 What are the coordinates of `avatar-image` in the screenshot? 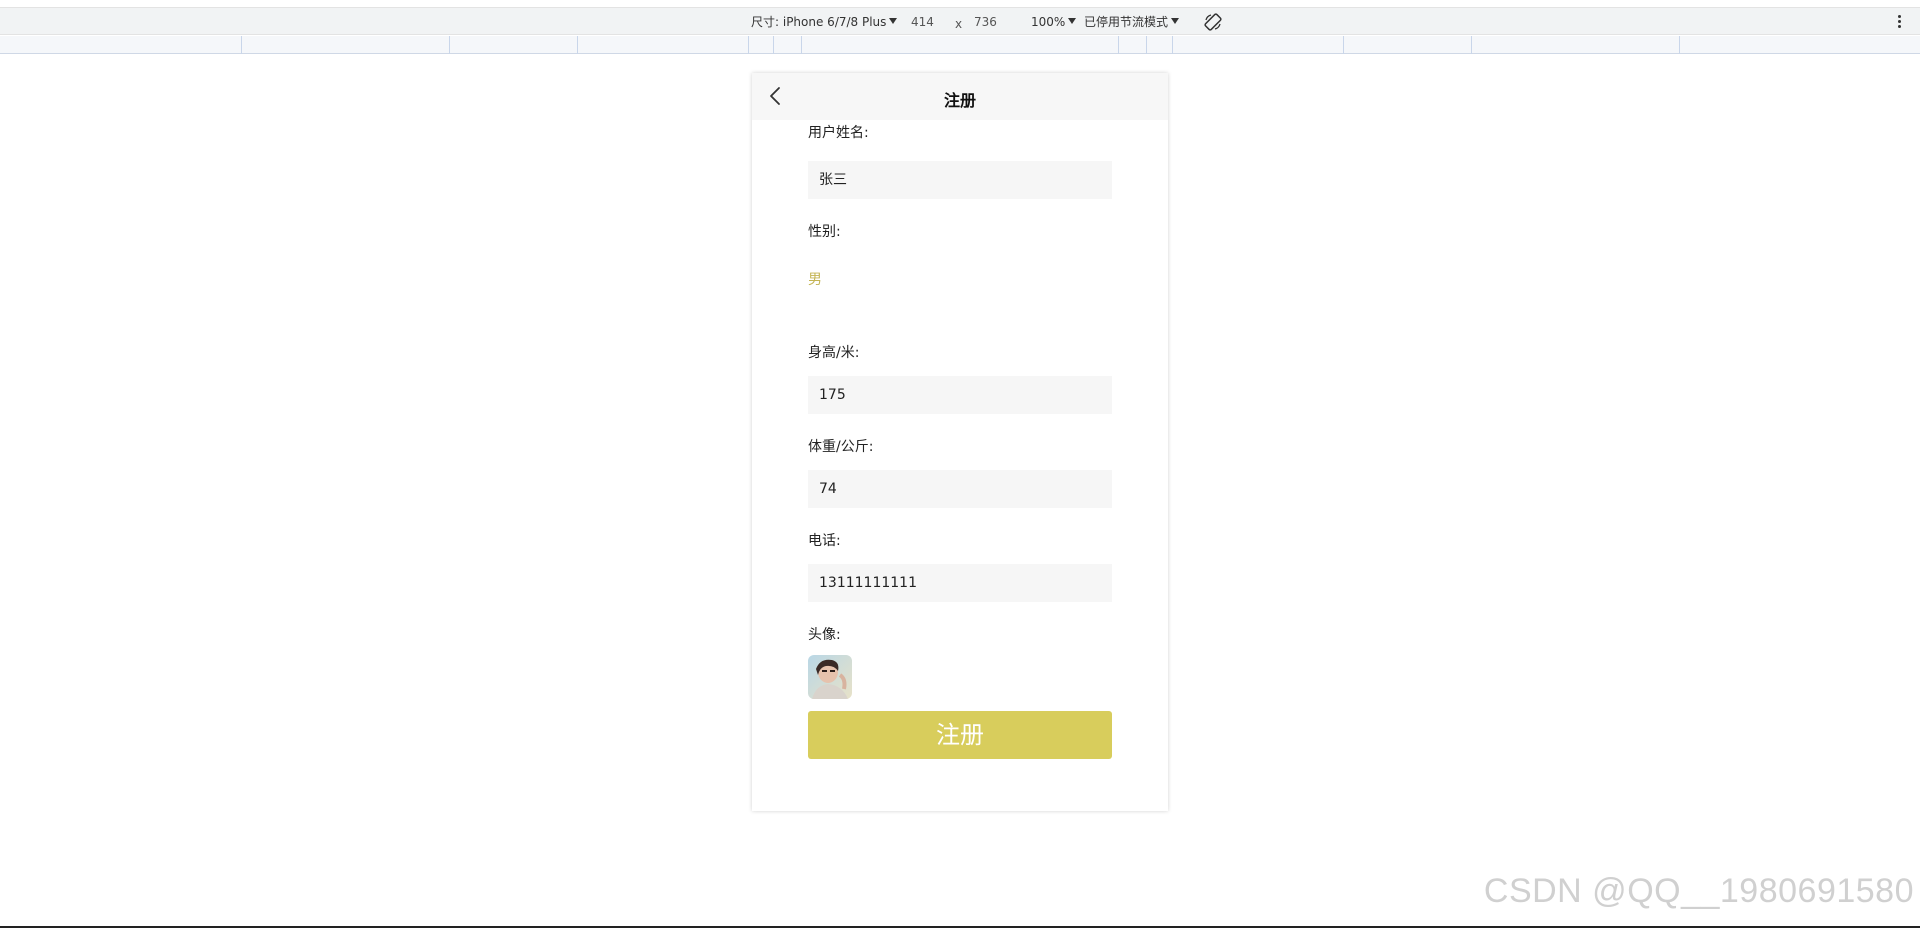 It's located at (830, 677).